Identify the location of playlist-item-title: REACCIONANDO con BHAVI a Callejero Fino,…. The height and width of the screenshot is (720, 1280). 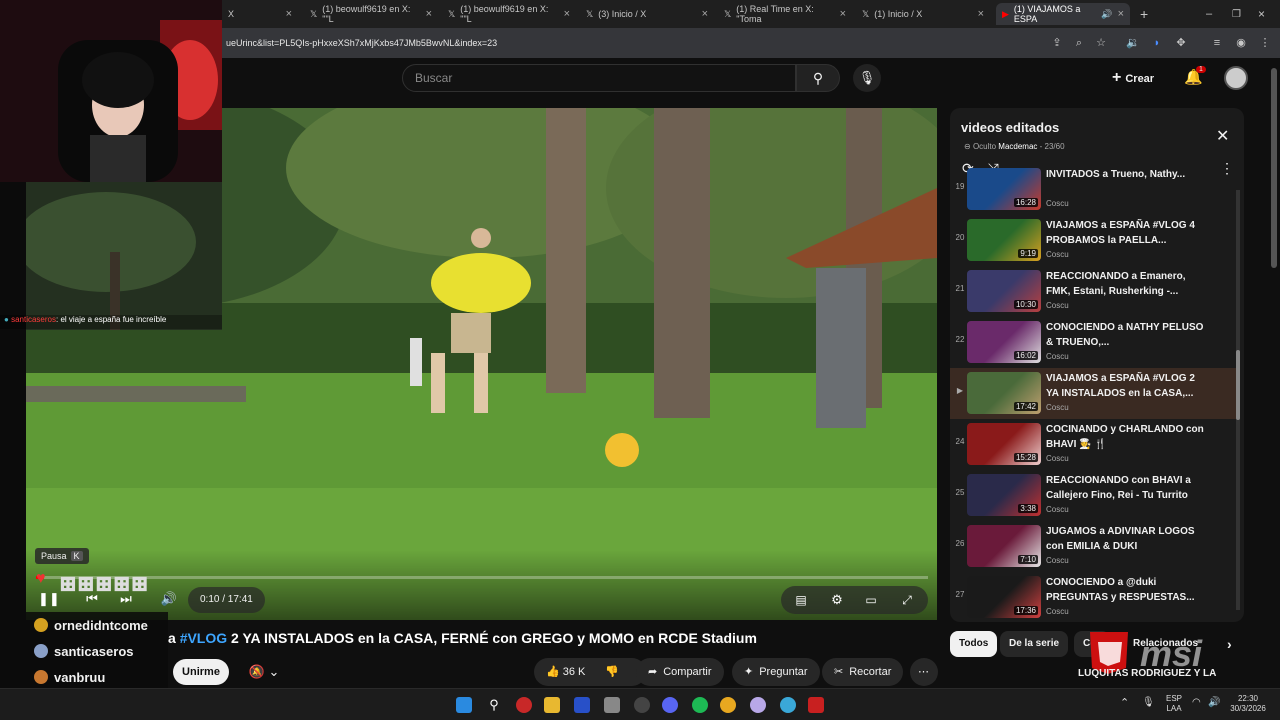
(1118, 488).